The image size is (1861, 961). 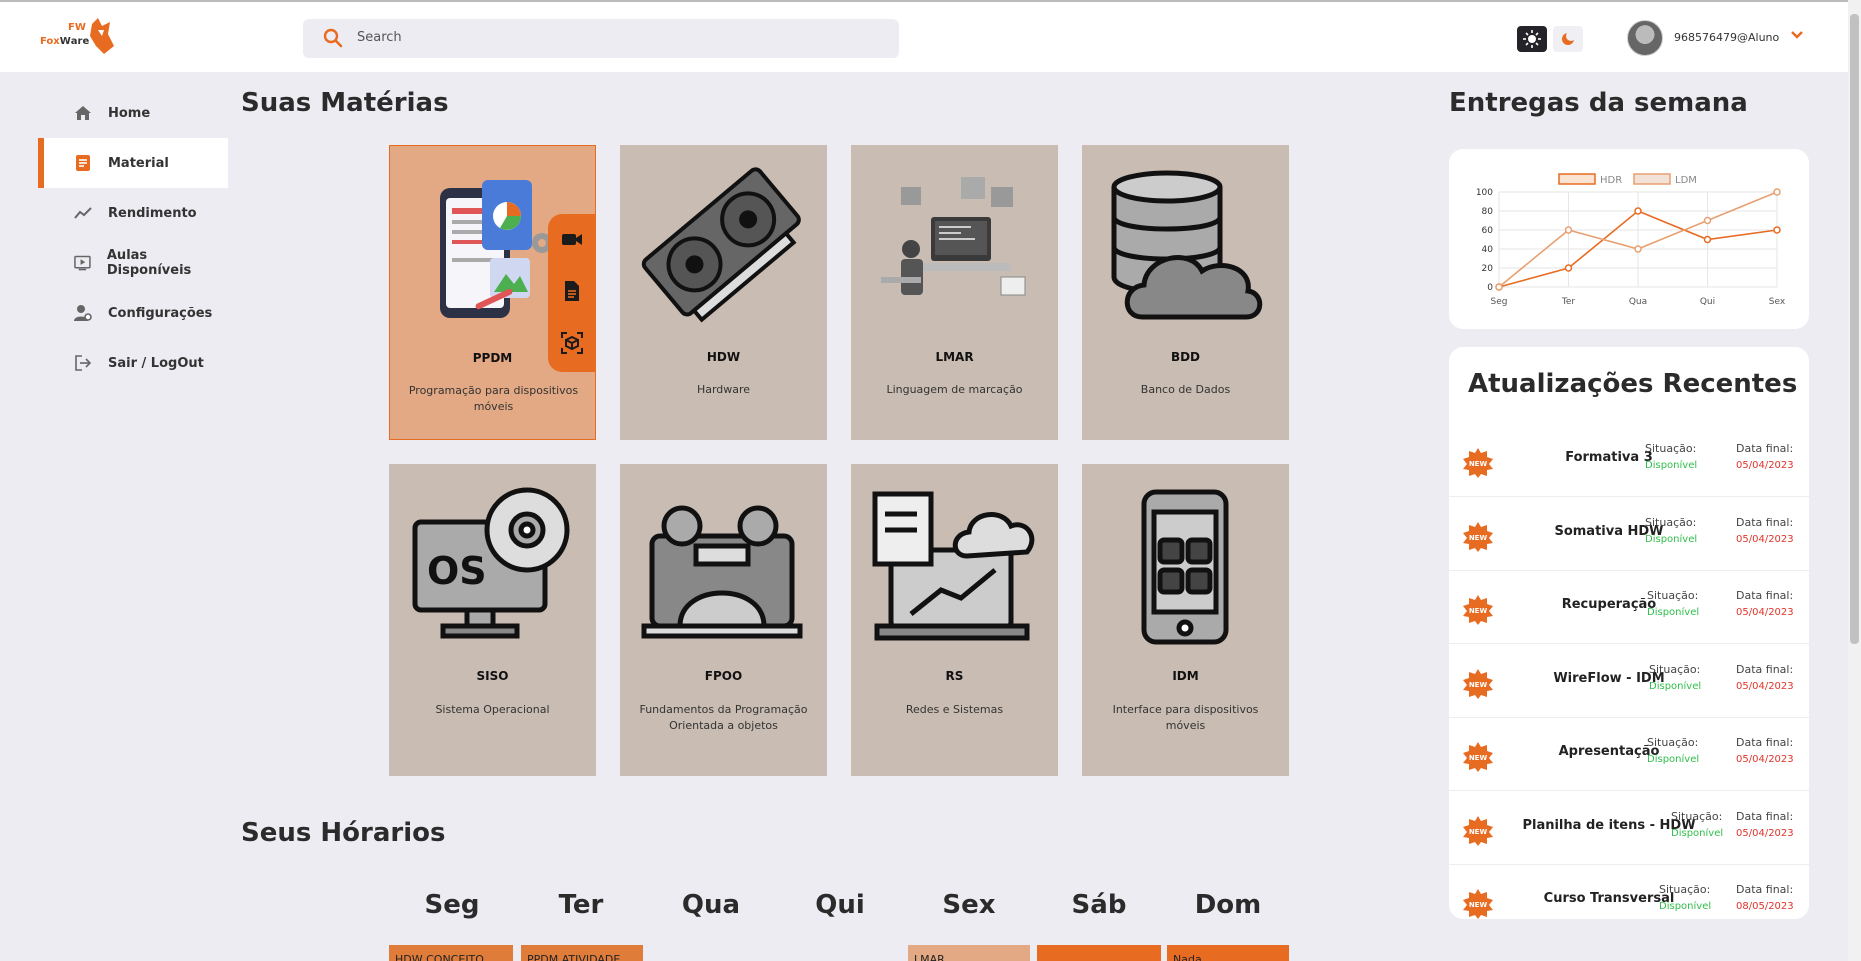 What do you see at coordinates (1629, 239) in the screenshot?
I see `deliveries-chart-panel: 0 20 40 60 80 100 Seg Ter Qua Qui Sex HDR LDM` at bounding box center [1629, 239].